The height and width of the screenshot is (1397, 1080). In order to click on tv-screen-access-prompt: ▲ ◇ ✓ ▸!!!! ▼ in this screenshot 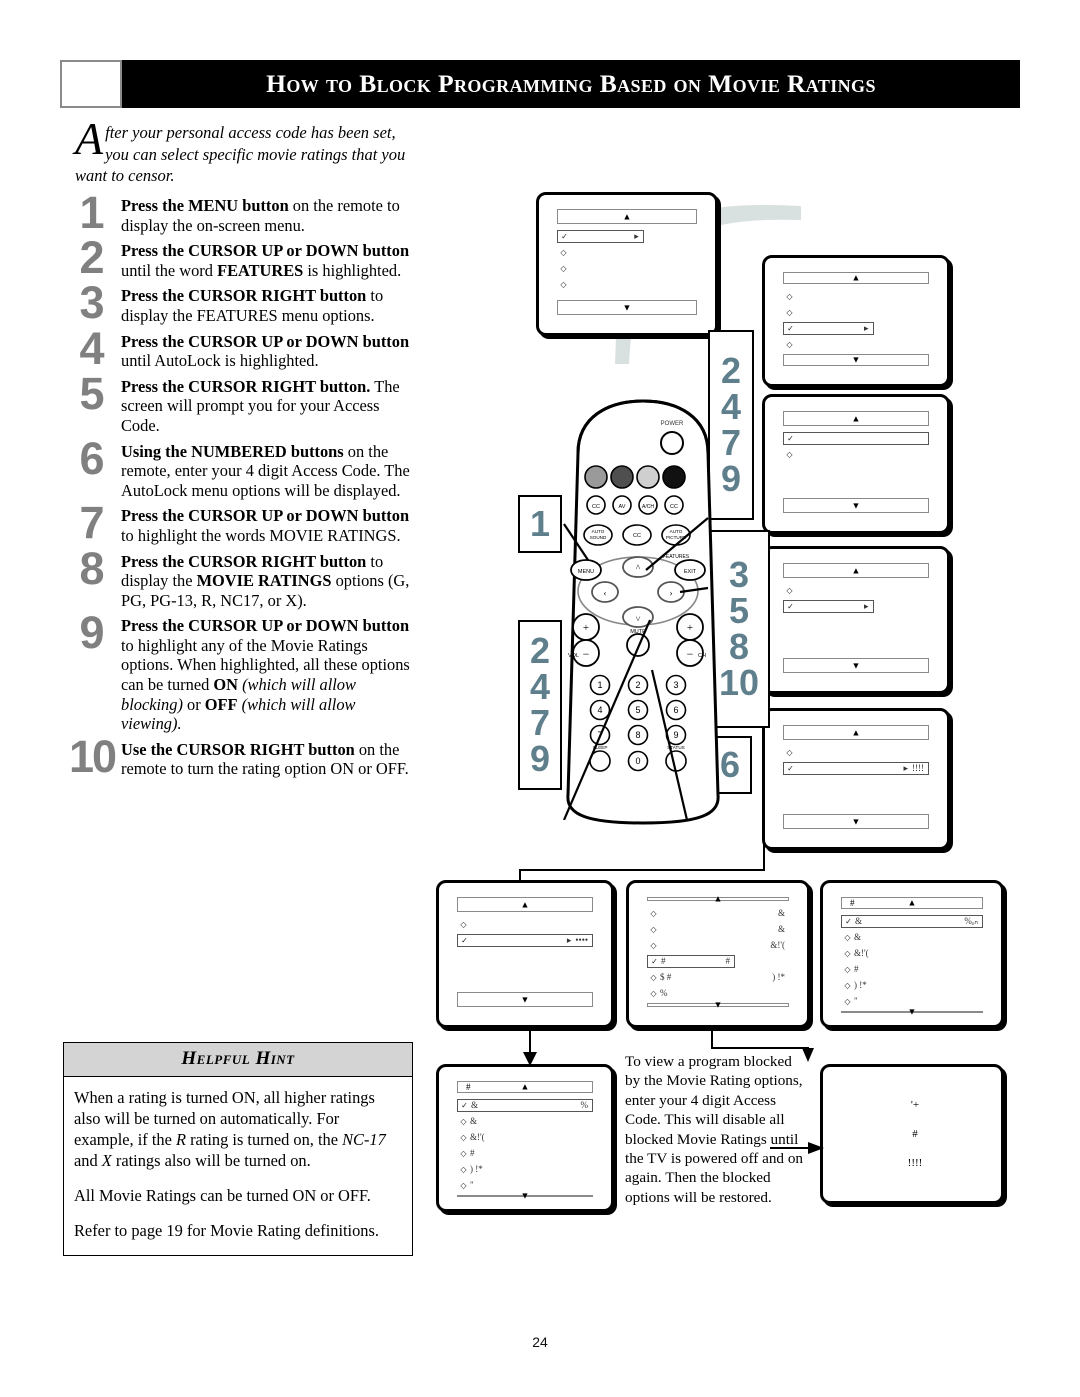, I will do `click(856, 779)`.